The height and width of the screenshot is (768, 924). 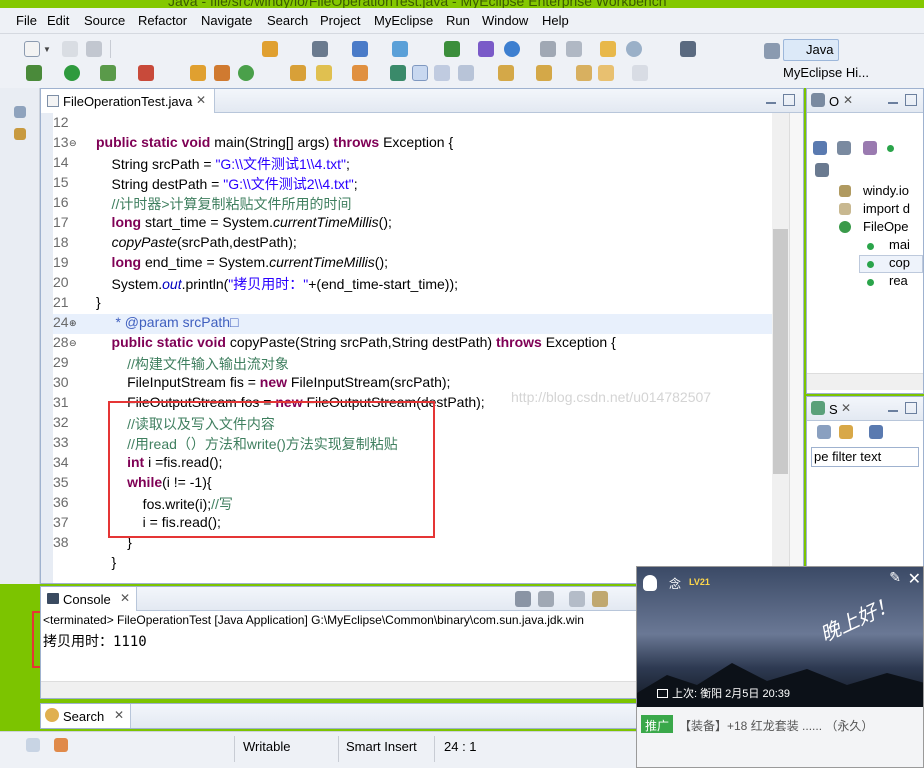 I want to click on filter-input: pe filter text, so click(x=865, y=457).